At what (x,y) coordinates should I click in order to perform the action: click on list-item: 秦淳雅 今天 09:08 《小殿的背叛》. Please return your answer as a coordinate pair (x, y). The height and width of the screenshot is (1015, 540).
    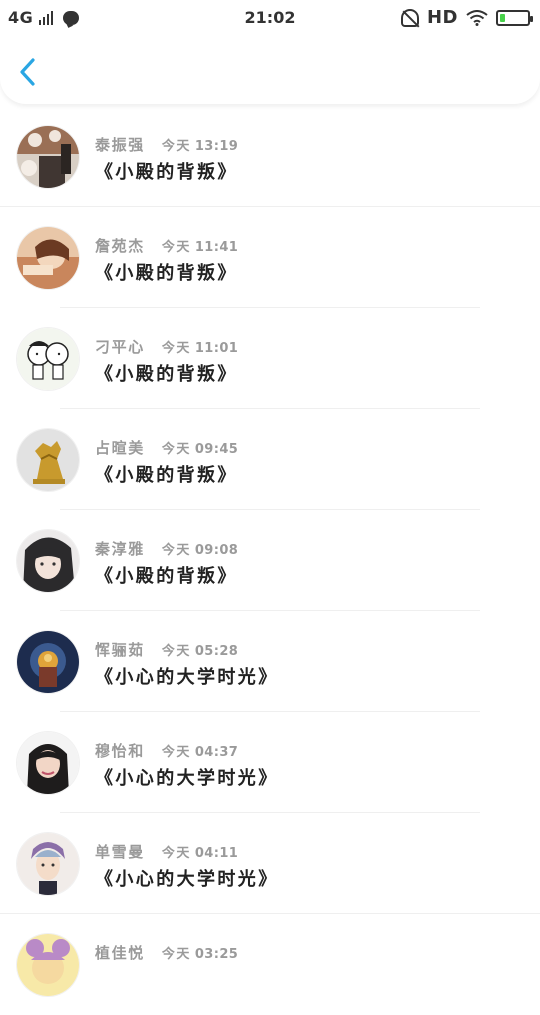
    Looking at the image, I should click on (270, 560).